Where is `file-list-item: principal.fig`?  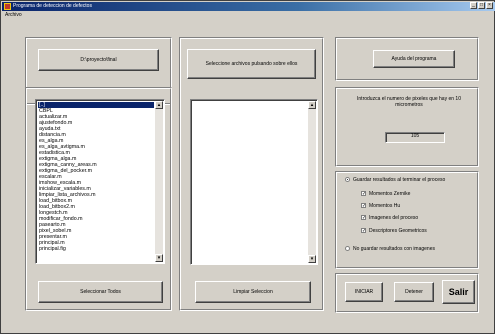
file-list-item: principal.fig is located at coordinates (96, 249).